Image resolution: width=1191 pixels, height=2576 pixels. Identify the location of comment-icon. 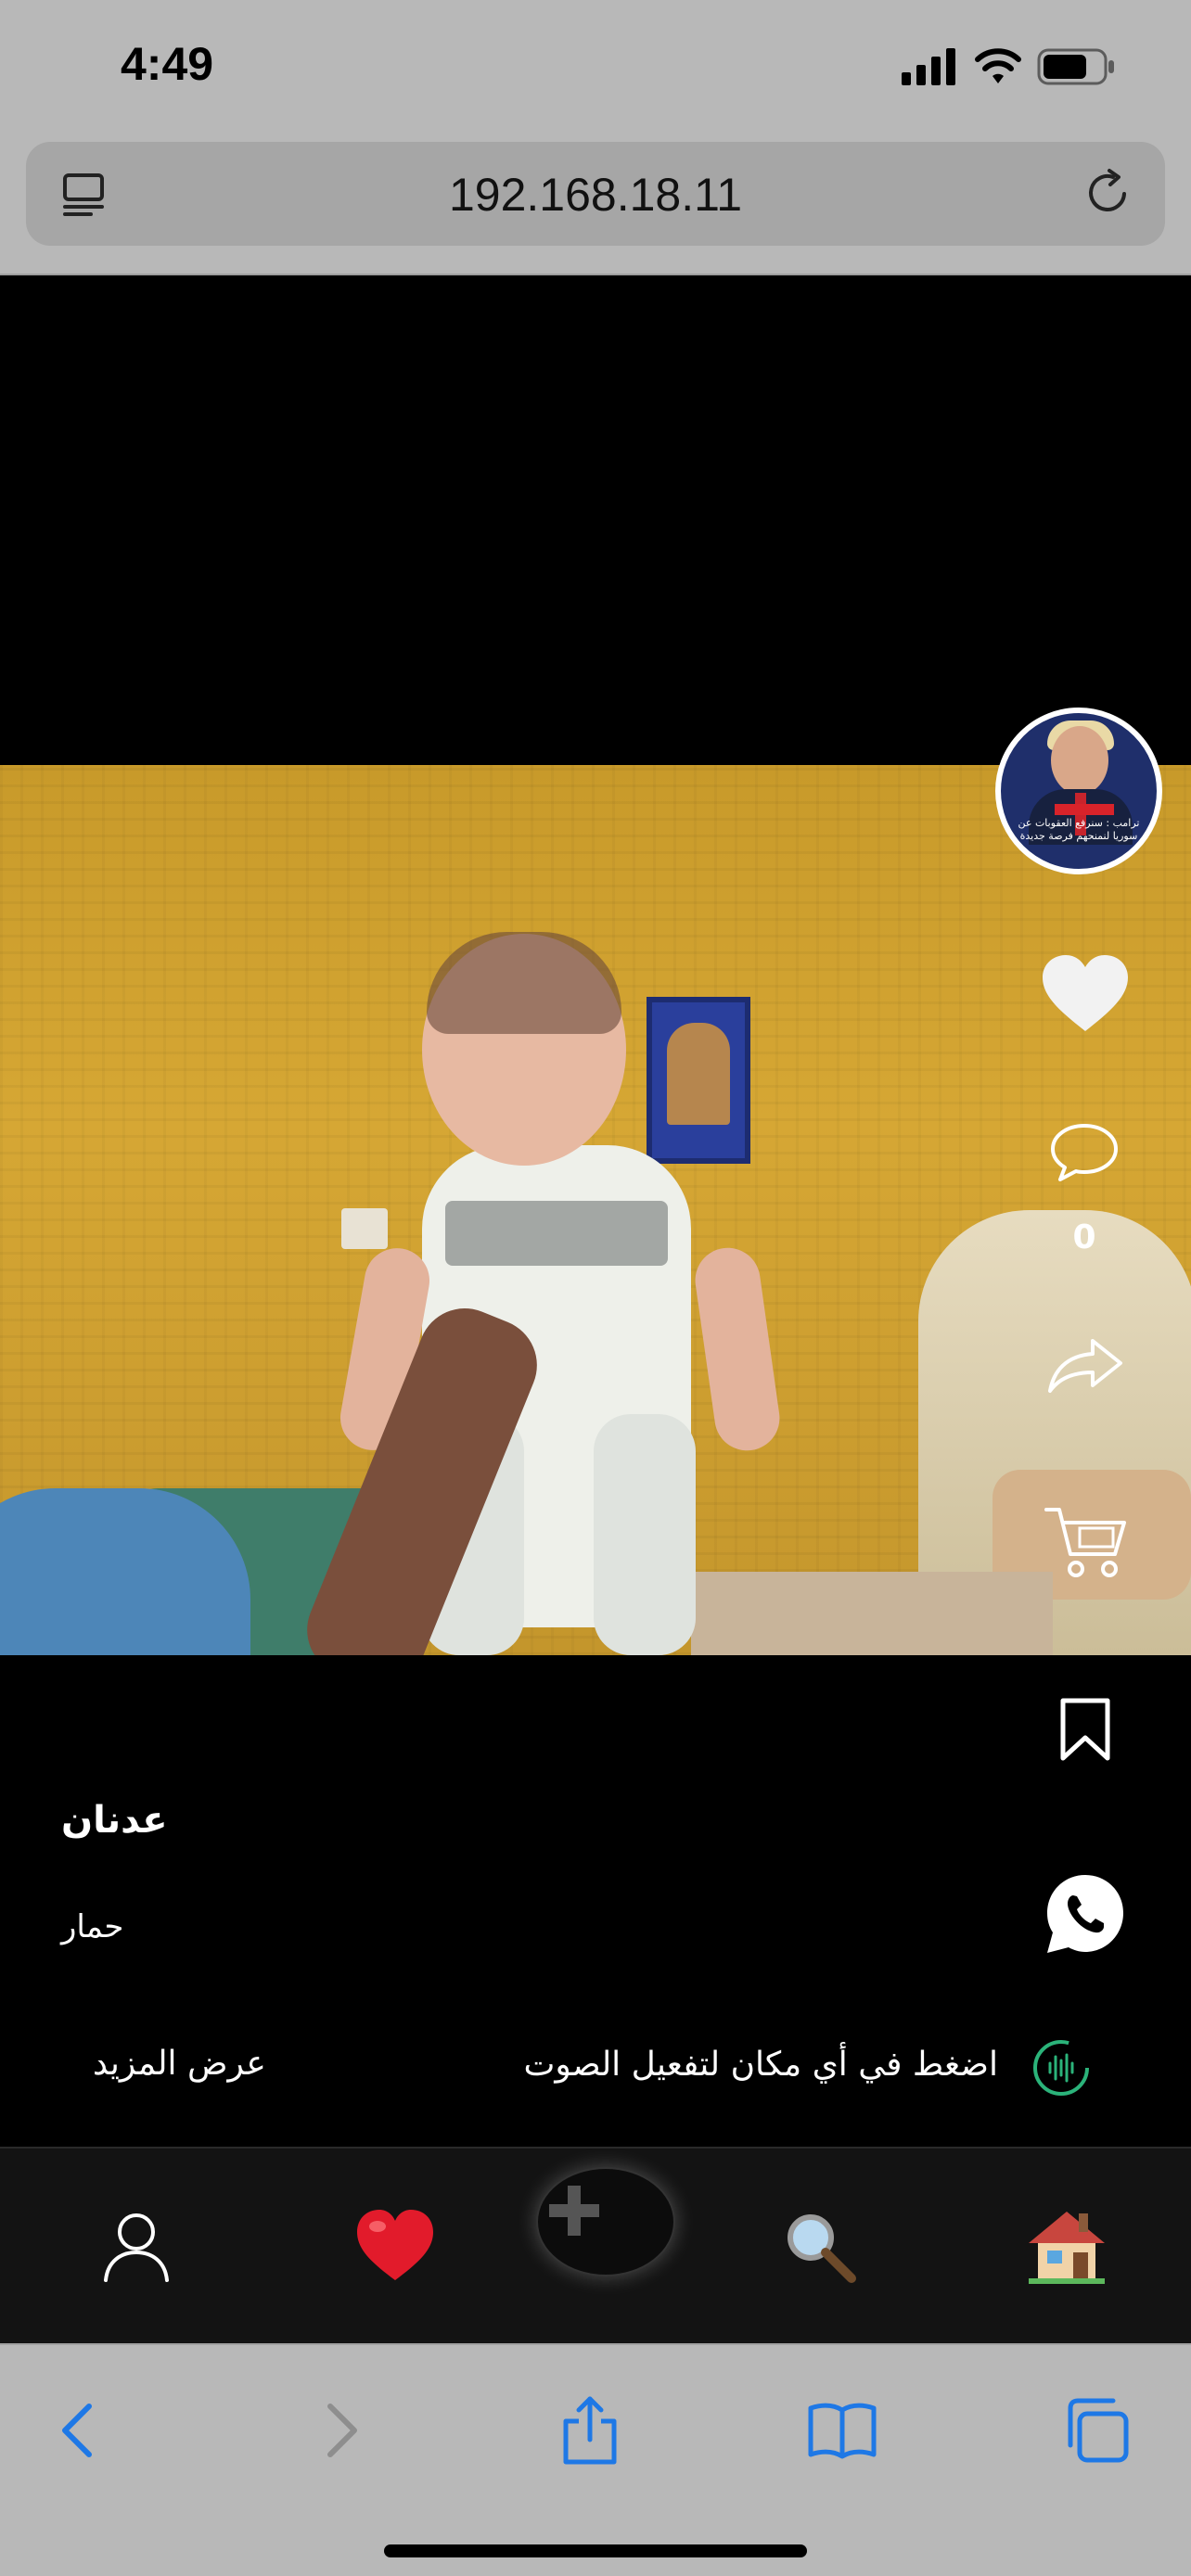
(1084, 1152).